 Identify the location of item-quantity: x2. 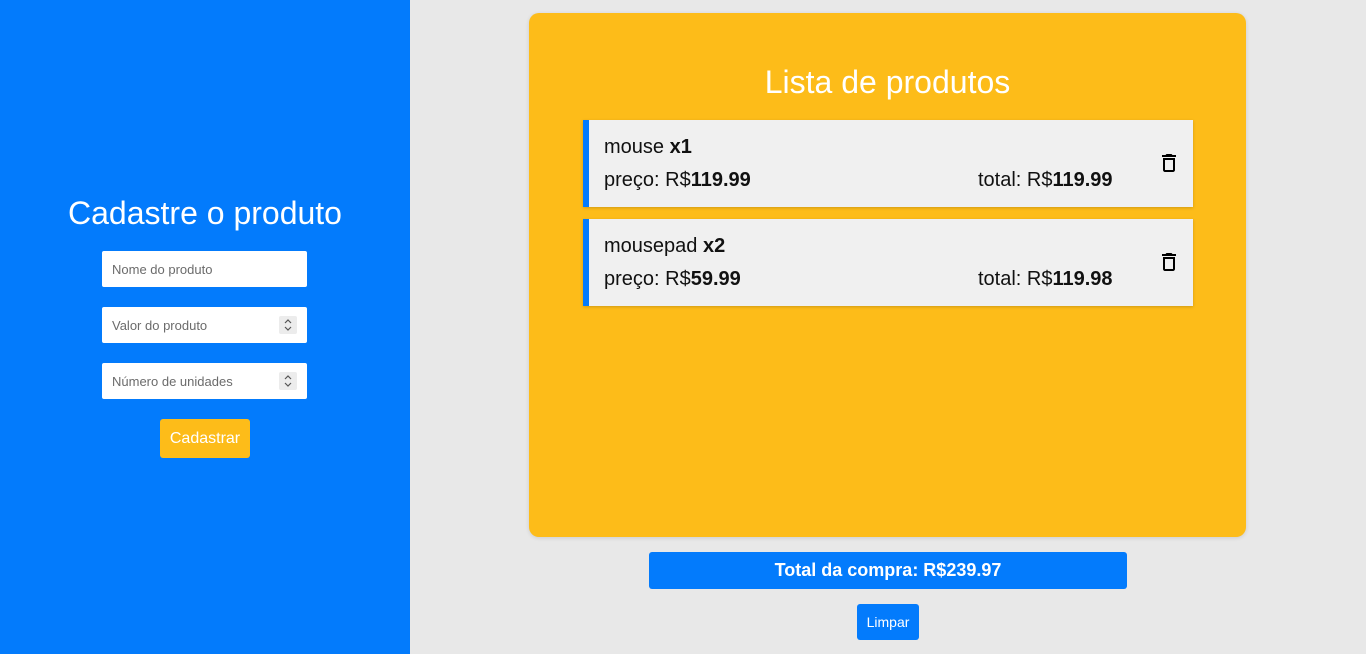
(714, 246).